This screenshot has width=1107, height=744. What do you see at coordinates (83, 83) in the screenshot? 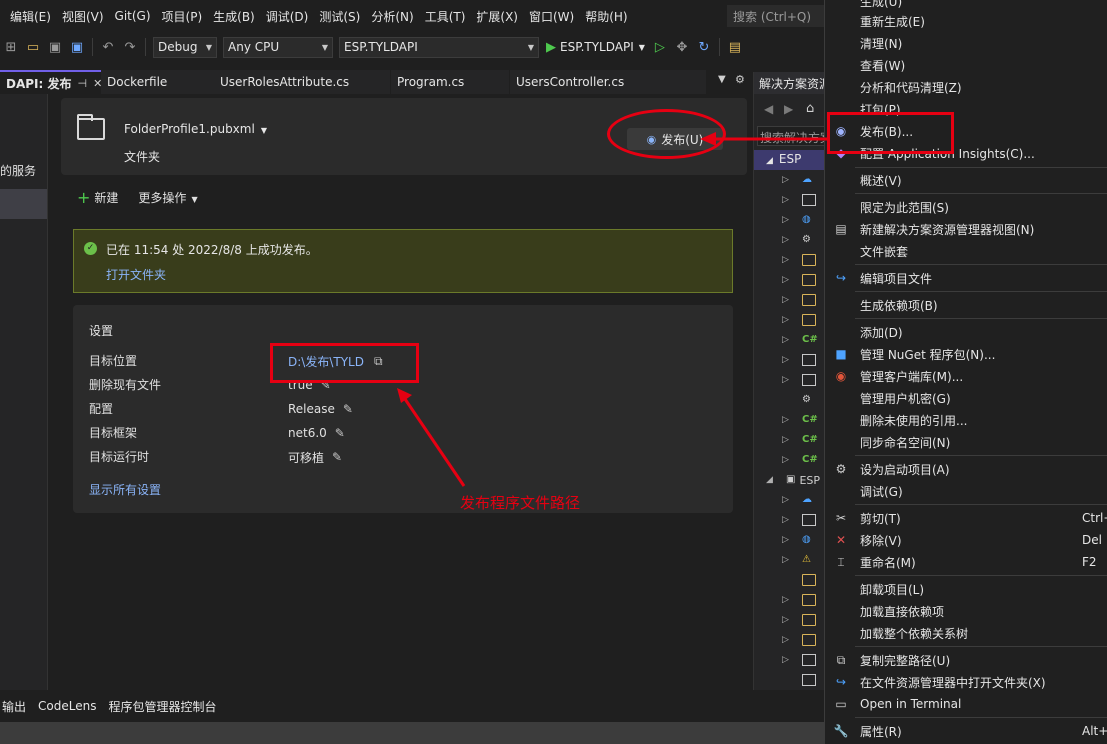
I see `pin-icon: ⊣` at bounding box center [83, 83].